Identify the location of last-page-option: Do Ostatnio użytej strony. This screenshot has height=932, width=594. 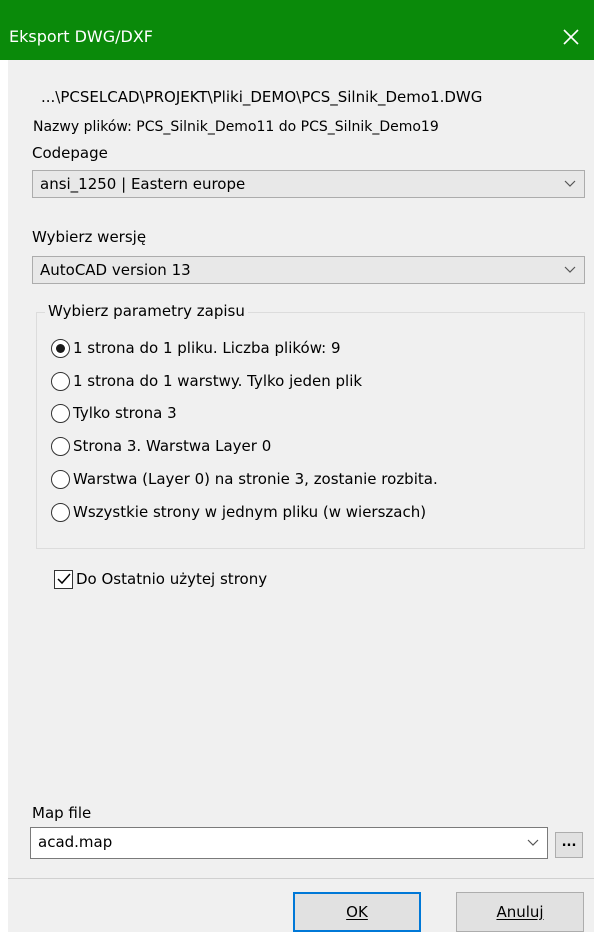
(160, 579).